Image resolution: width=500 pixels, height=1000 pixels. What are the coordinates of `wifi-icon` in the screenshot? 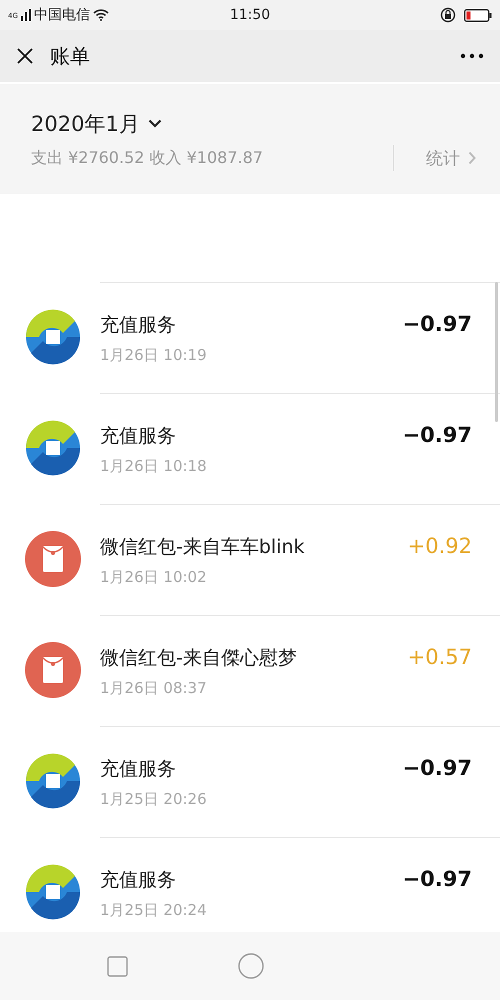 It's located at (100, 15).